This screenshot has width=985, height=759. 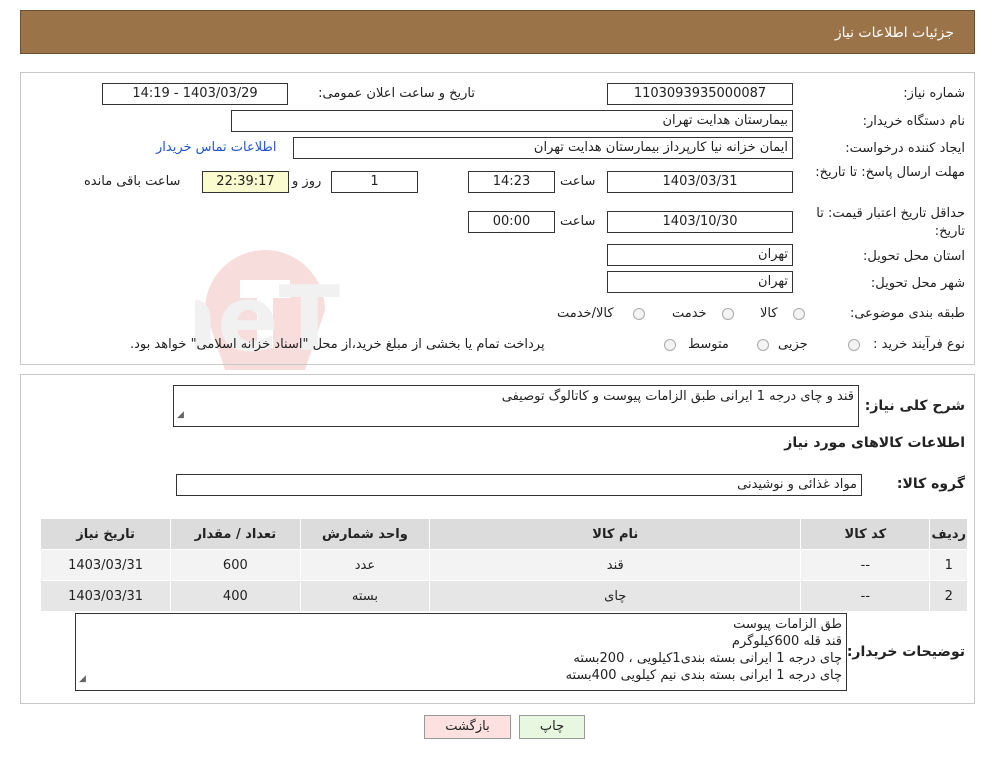 What do you see at coordinates (854, 345) in the screenshot?
I see `process-radio-minor` at bounding box center [854, 345].